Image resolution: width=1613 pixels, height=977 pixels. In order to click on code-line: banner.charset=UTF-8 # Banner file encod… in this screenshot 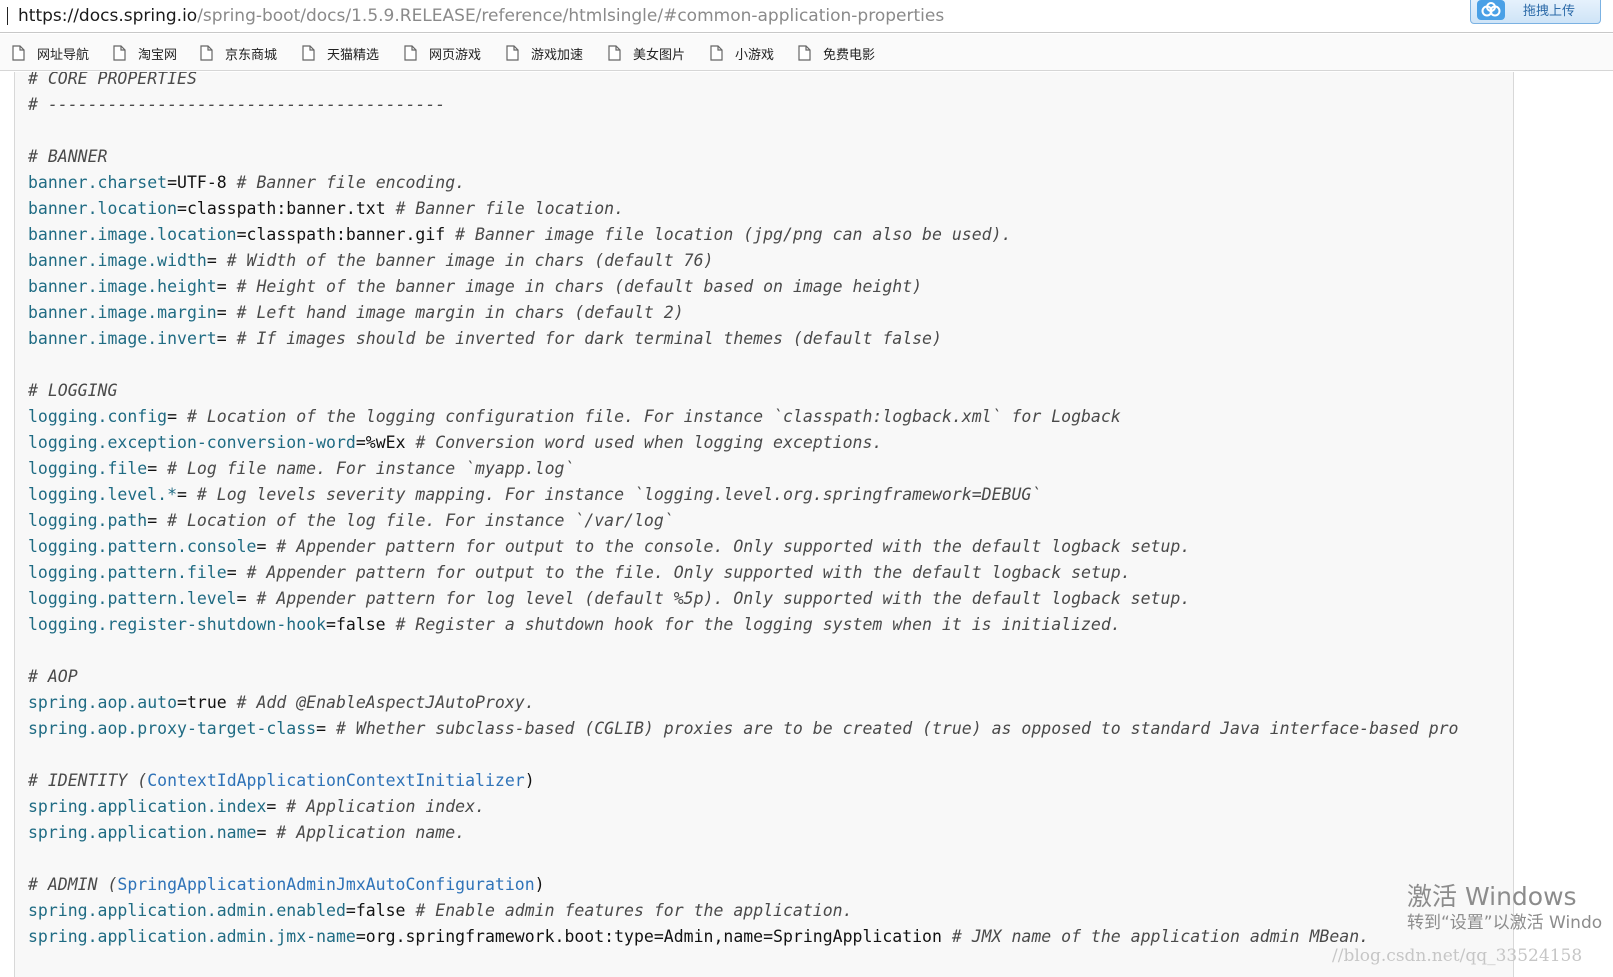, I will do `click(743, 183)`.